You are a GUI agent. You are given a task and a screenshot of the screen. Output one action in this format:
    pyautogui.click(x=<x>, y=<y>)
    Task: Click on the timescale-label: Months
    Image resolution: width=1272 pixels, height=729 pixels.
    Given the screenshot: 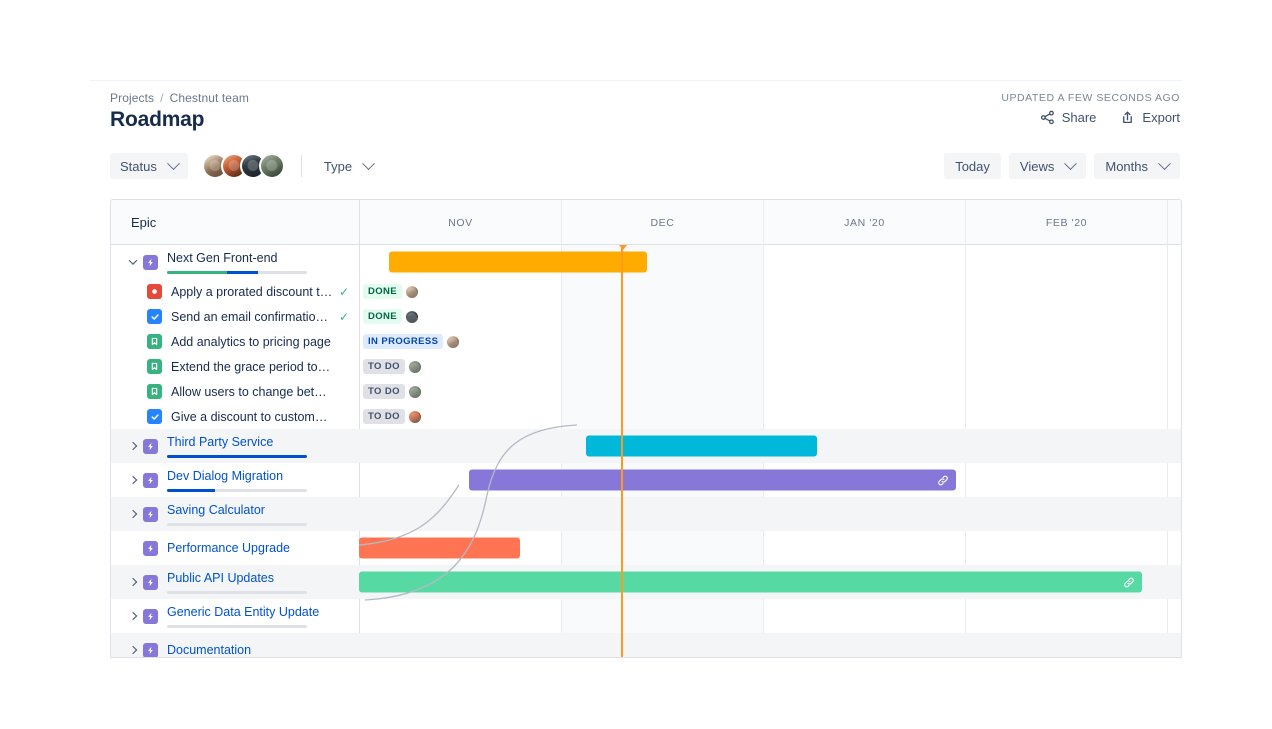 What is the action you would take?
    pyautogui.click(x=1126, y=166)
    